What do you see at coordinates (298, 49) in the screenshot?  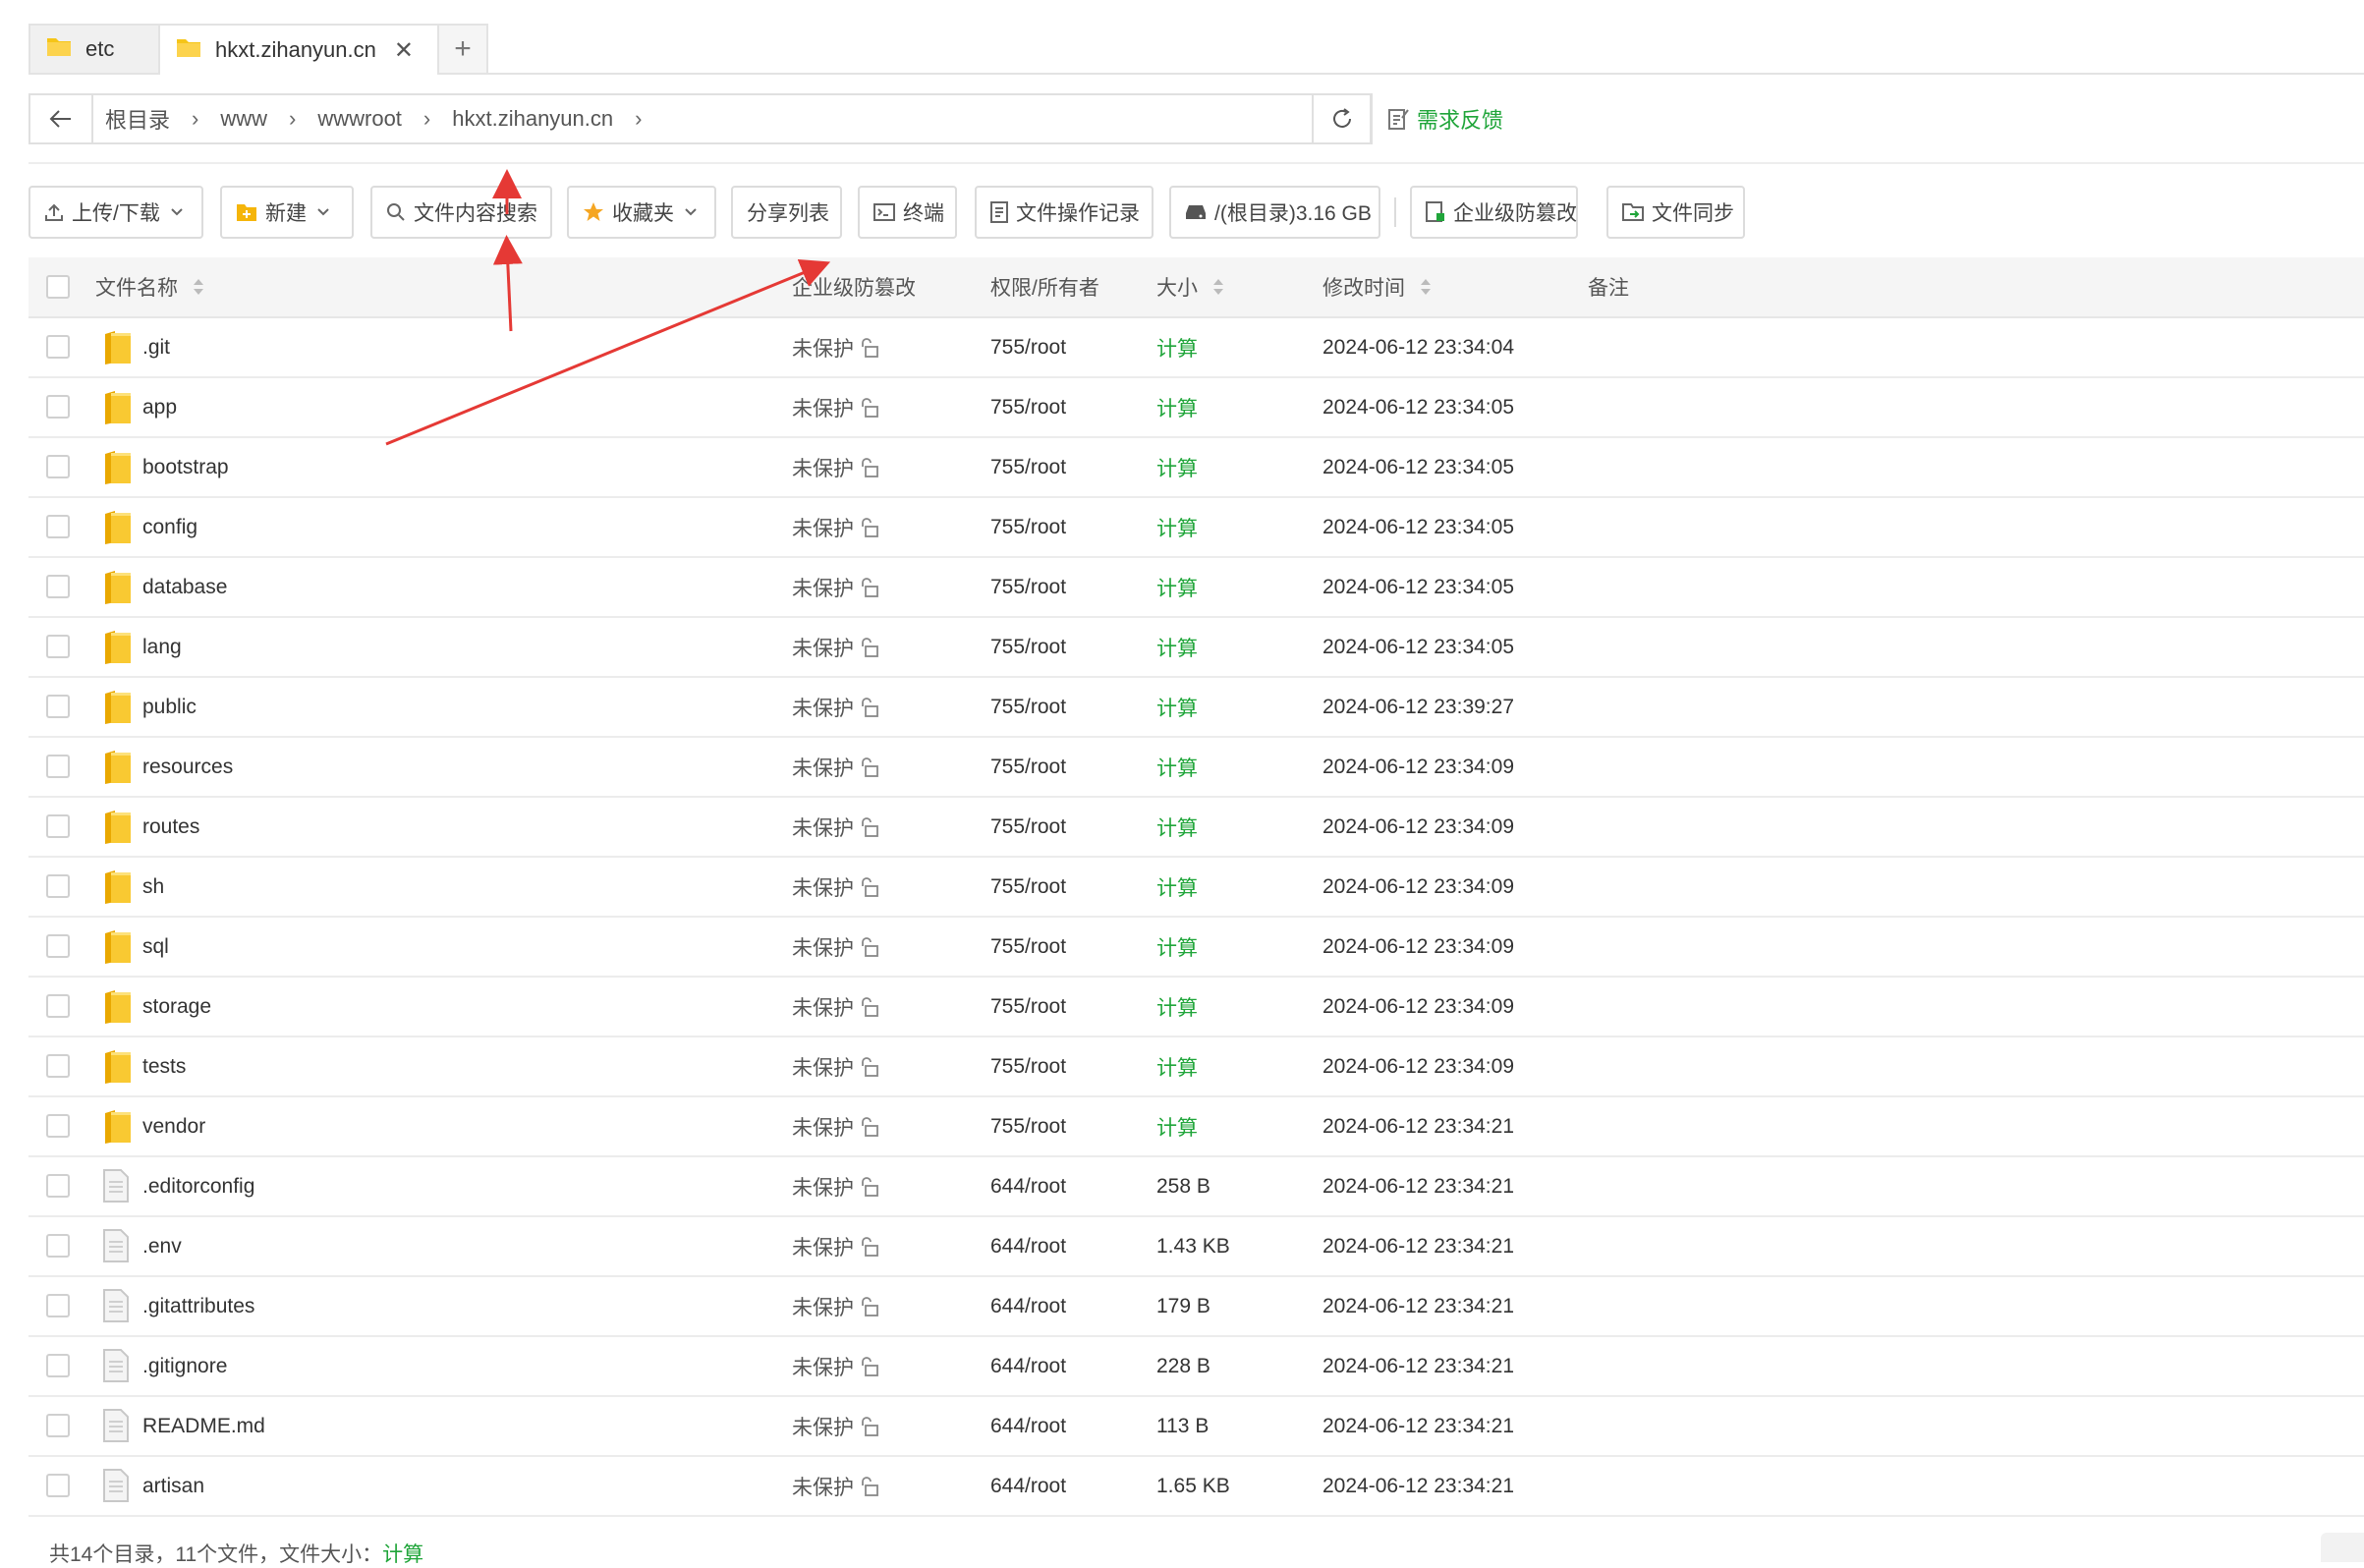 I see `tab-hkxt: hkxt.zihanyun.cn ✕` at bounding box center [298, 49].